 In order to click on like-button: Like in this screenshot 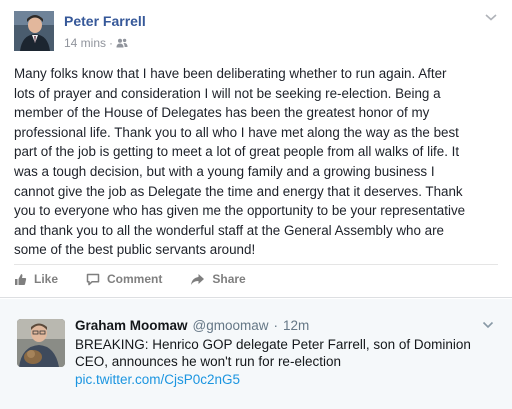, I will do `click(36, 279)`.